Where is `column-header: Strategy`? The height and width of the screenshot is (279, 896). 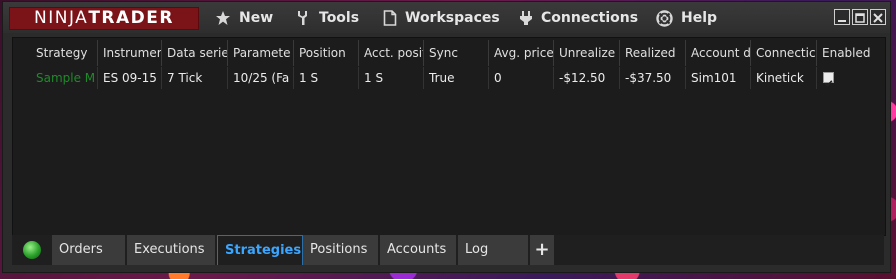
column-header: Strategy is located at coordinates (55, 53).